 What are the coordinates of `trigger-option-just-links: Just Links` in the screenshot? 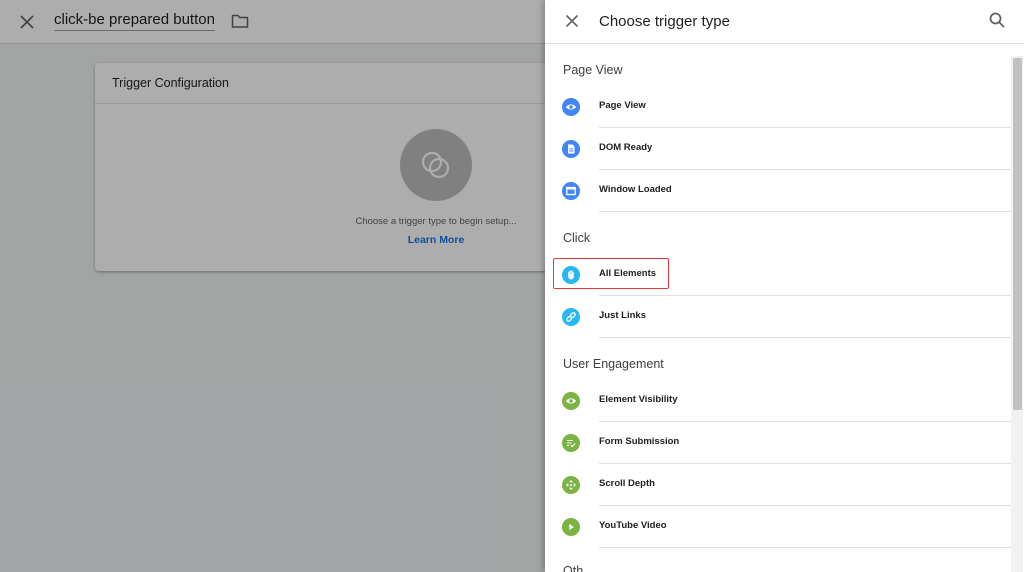 It's located at (783, 317).